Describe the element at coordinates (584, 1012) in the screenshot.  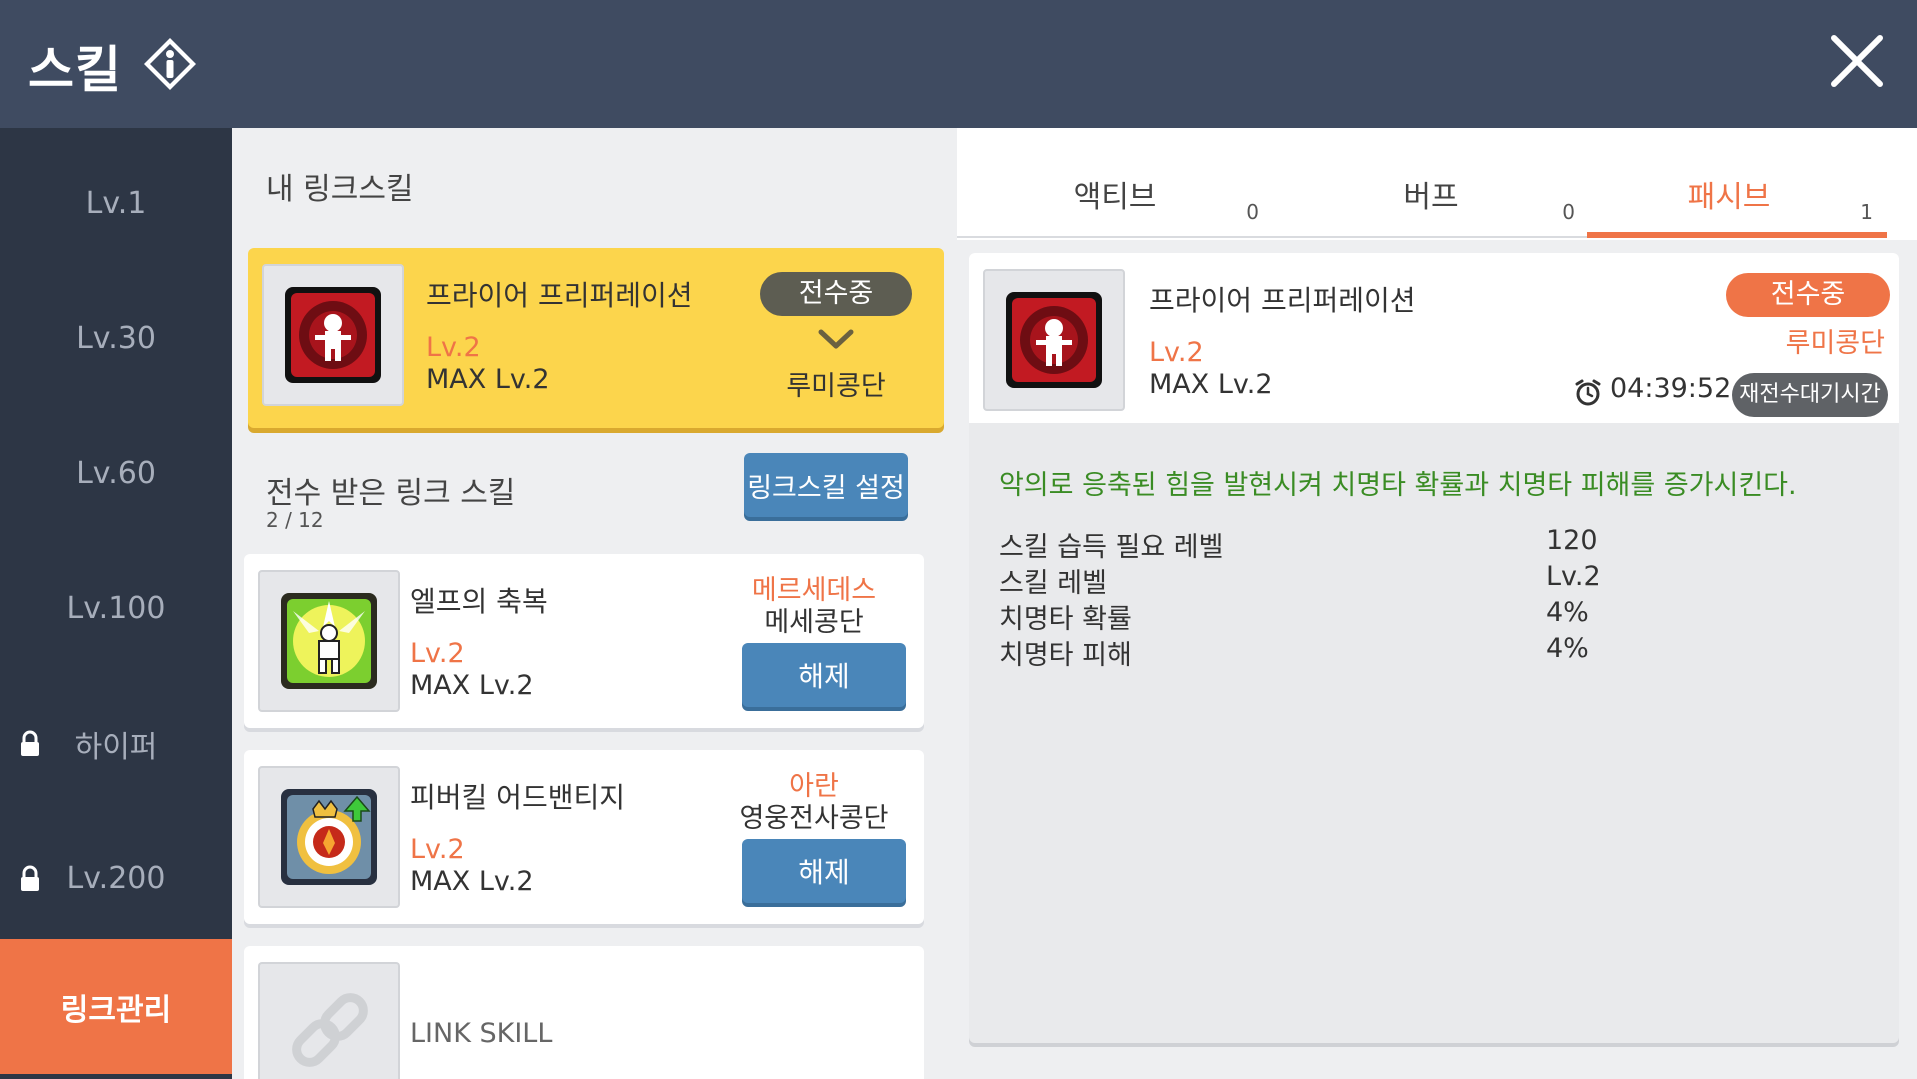
I see `empty-link-skill-slot: LINK SKILL` at that location.